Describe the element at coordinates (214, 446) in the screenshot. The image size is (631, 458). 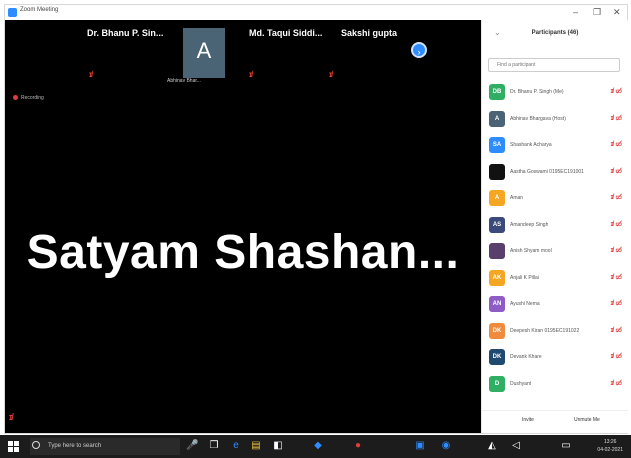
I see `task-view-icon: ❐` at that location.